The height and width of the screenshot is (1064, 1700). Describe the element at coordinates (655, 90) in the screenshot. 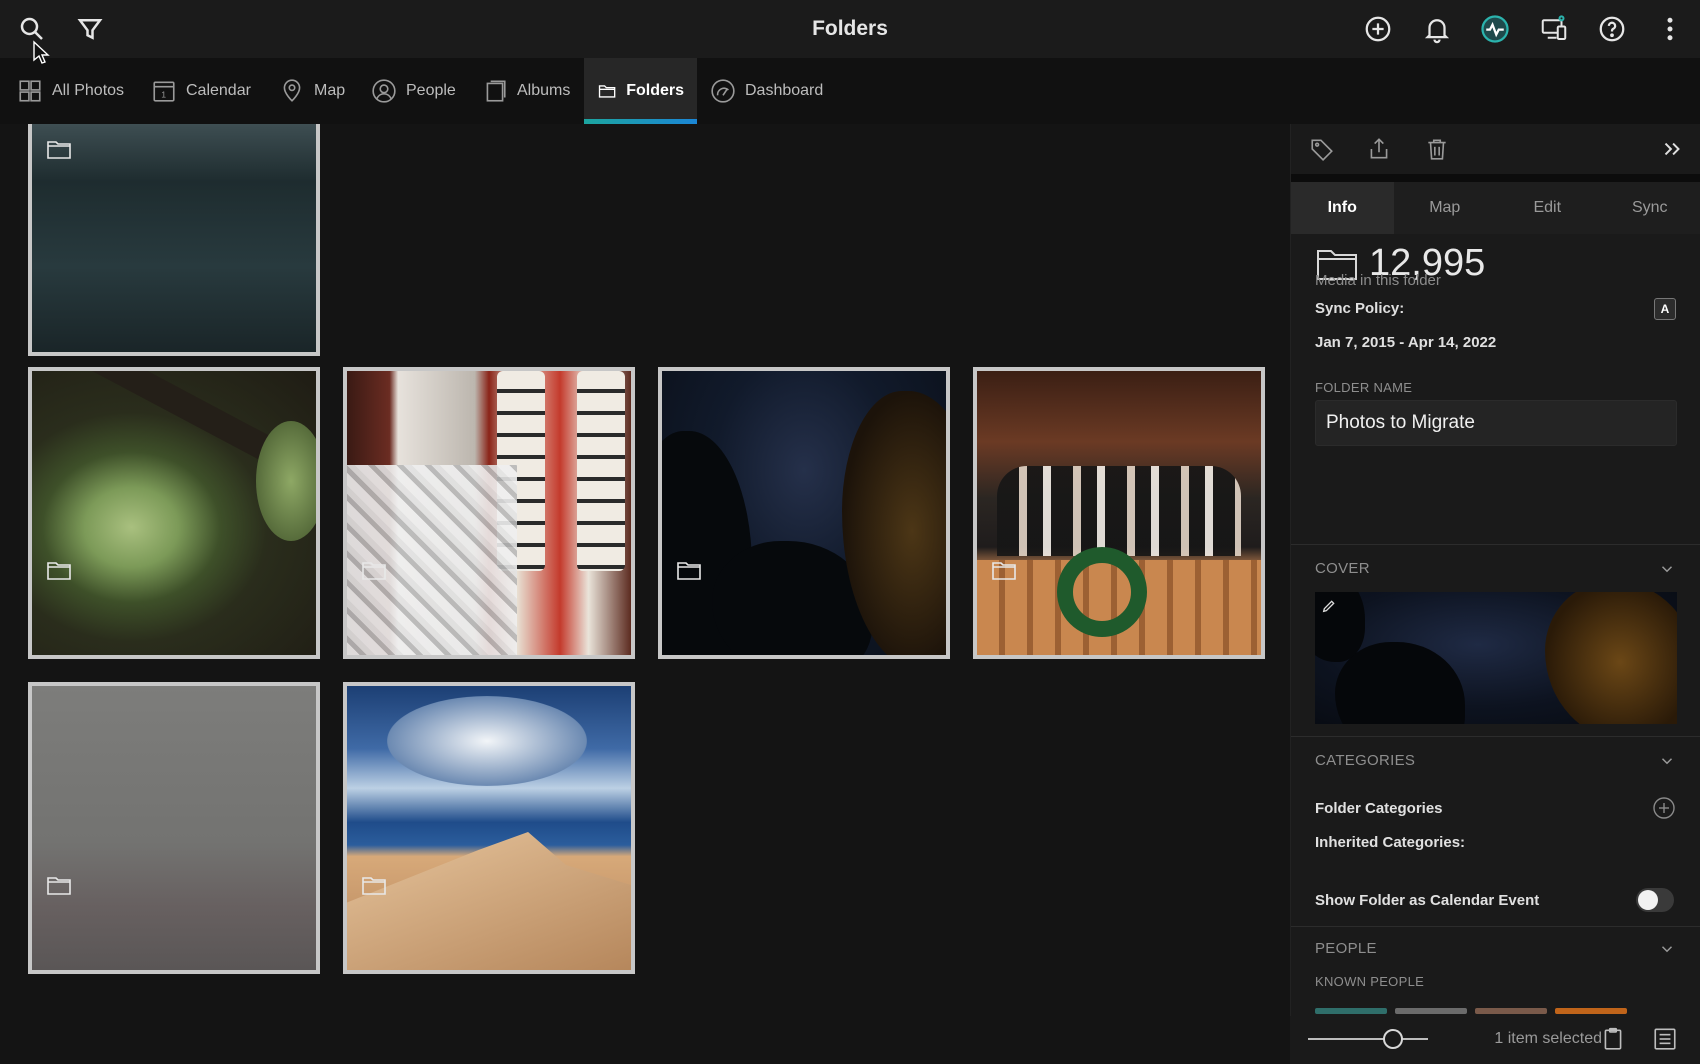

I see `tab-label: Folders` at that location.